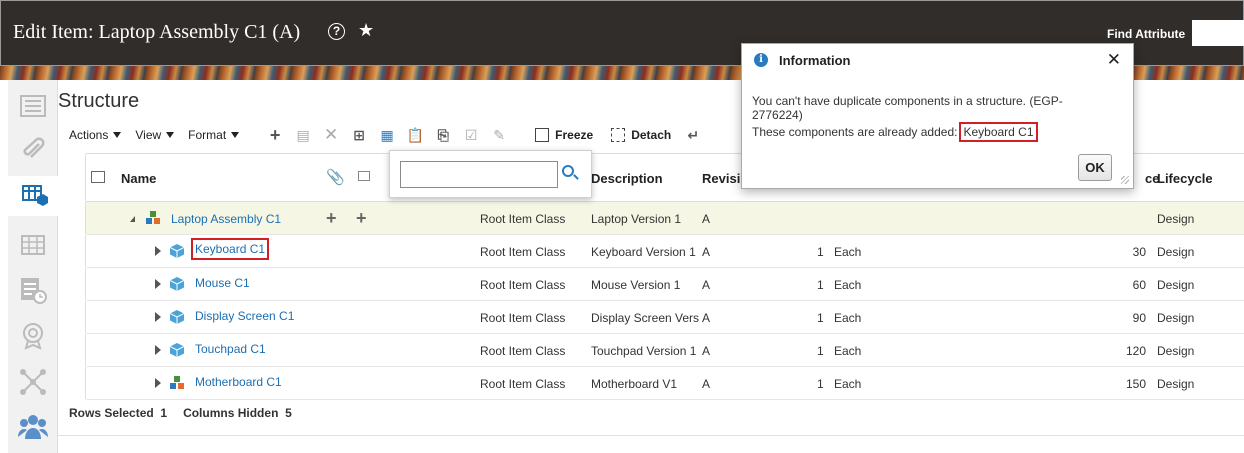 This screenshot has height=453, width=1244. Describe the element at coordinates (1218, 33) in the screenshot. I see `find-attribute-input` at that location.